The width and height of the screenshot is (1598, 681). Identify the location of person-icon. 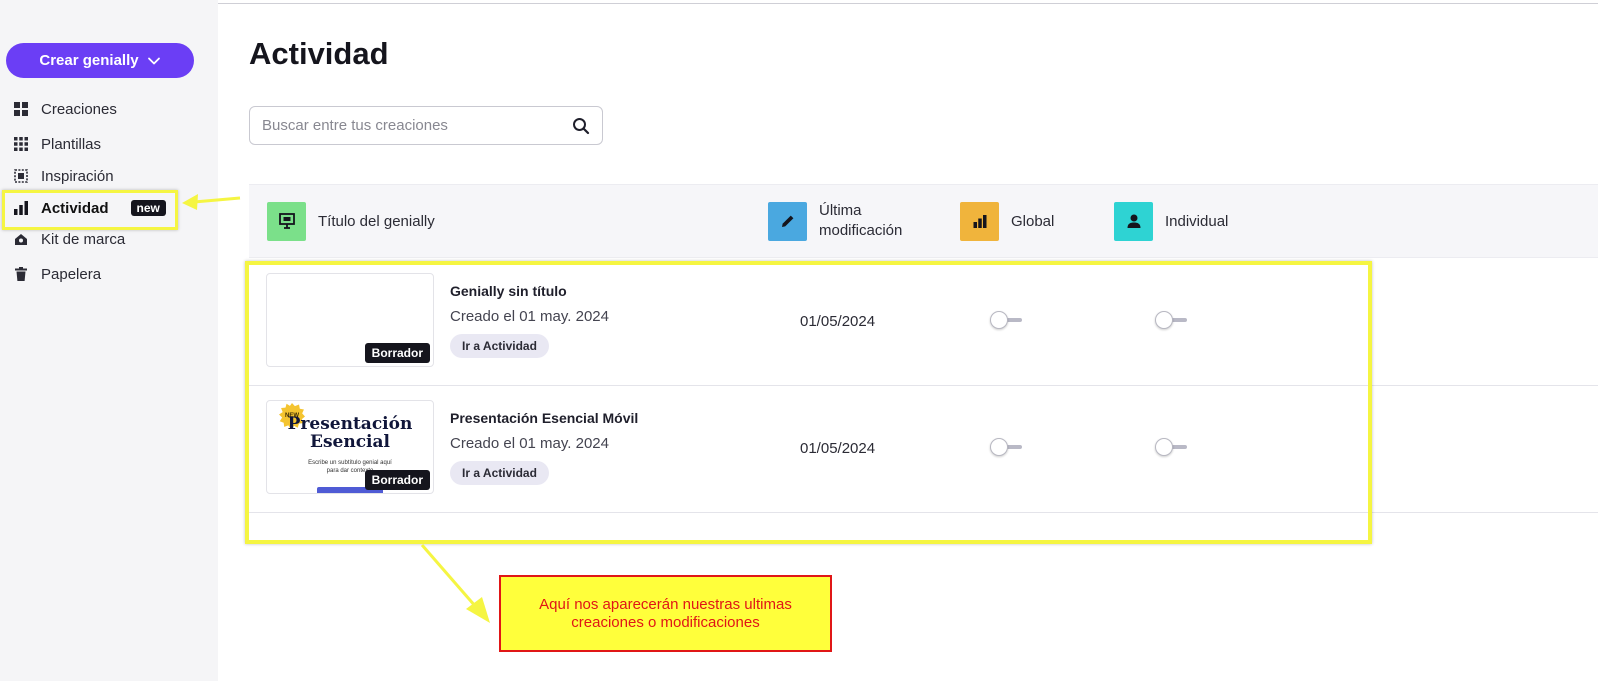
(1133, 221).